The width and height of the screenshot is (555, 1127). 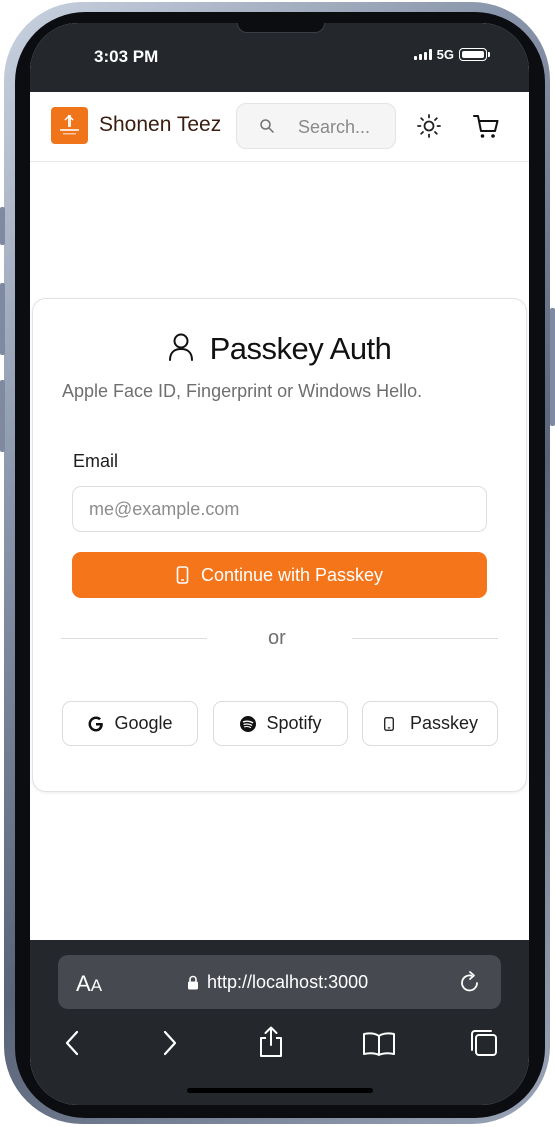 I want to click on passkey-button-label: Passkey, so click(x=444, y=723).